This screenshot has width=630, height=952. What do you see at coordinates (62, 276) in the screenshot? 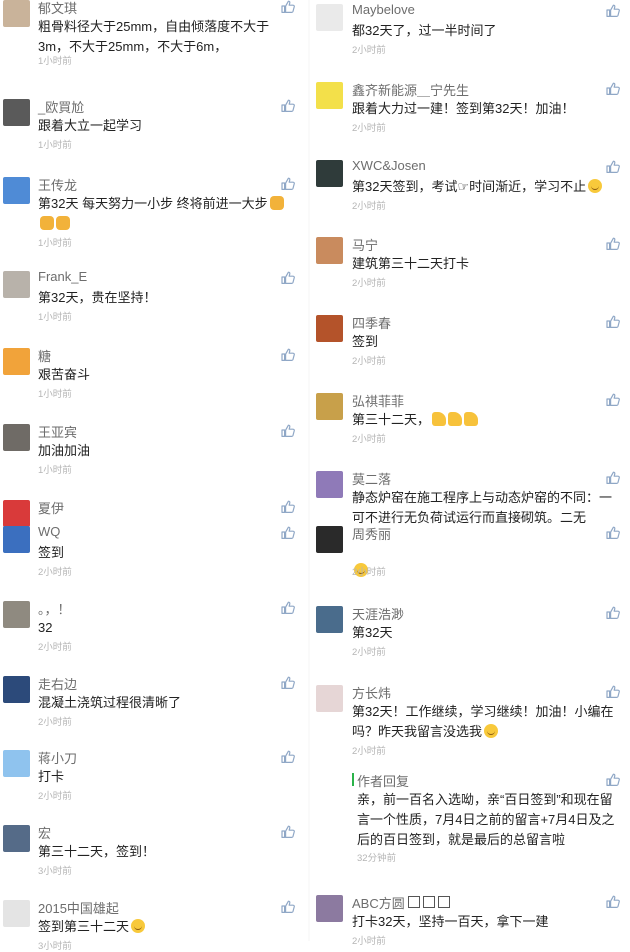
I see `comment-author: Frank_E` at bounding box center [62, 276].